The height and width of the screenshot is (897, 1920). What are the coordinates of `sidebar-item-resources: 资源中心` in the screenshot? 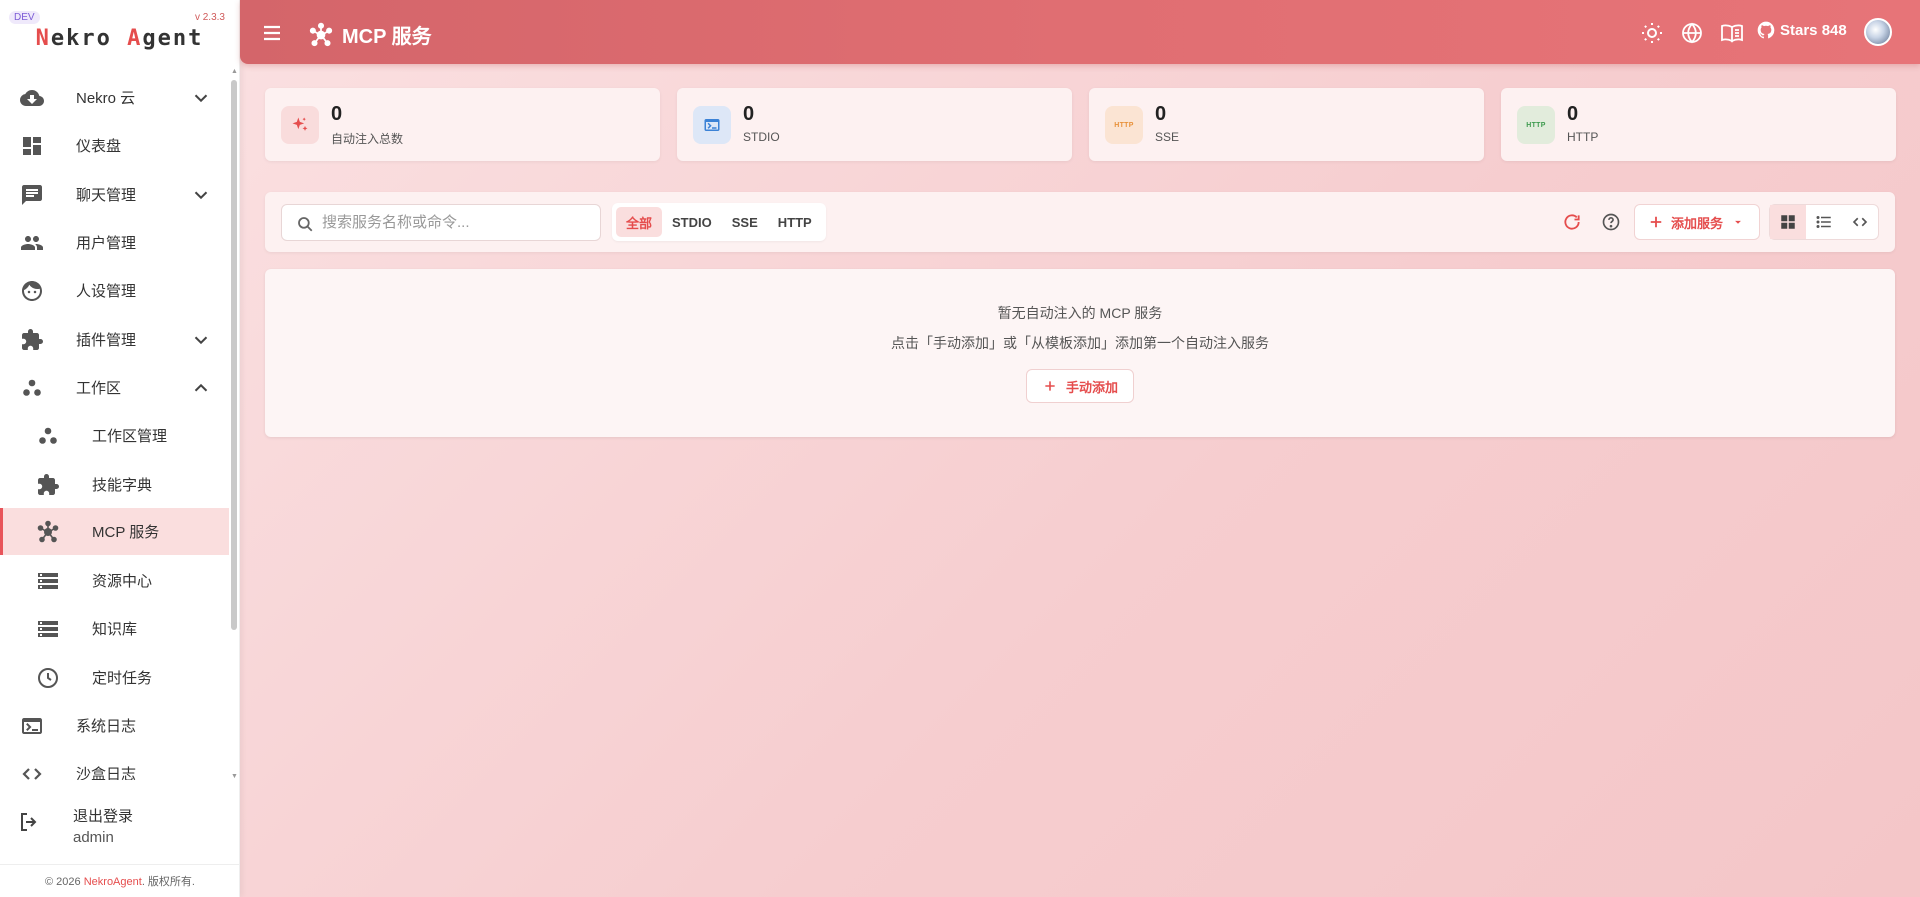 It's located at (114, 580).